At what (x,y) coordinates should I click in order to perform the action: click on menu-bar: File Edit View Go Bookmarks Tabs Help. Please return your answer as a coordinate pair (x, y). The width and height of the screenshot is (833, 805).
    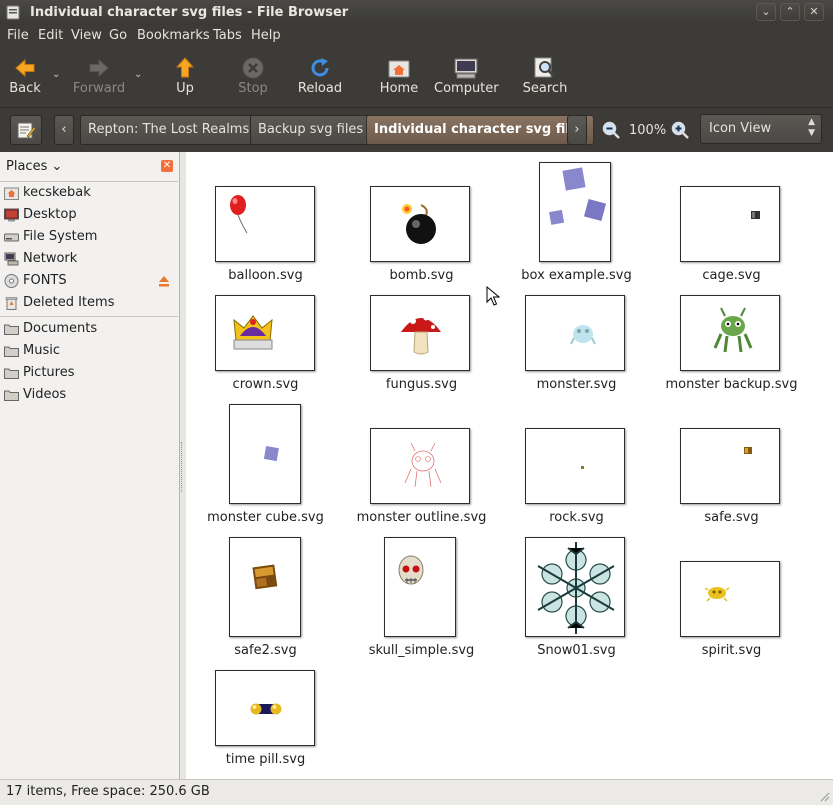
    Looking at the image, I should click on (416, 36).